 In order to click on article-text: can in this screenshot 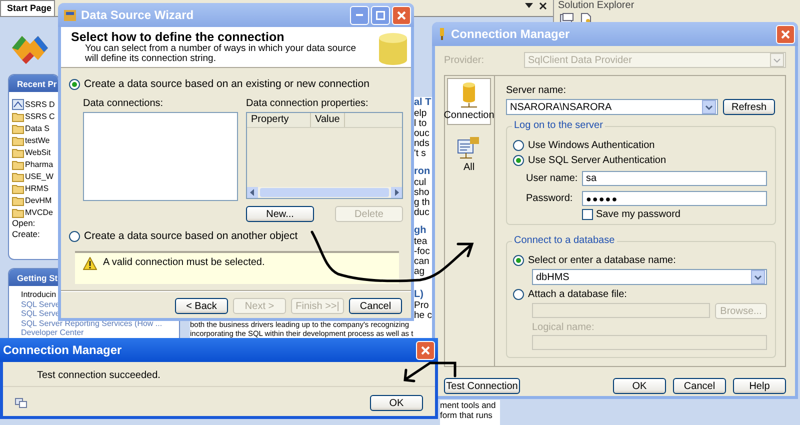, I will do `click(422, 261)`.